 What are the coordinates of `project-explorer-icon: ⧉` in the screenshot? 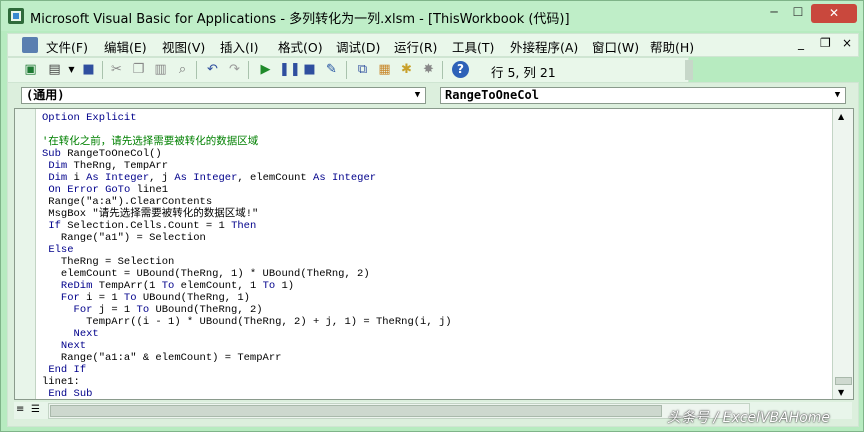 It's located at (362, 69).